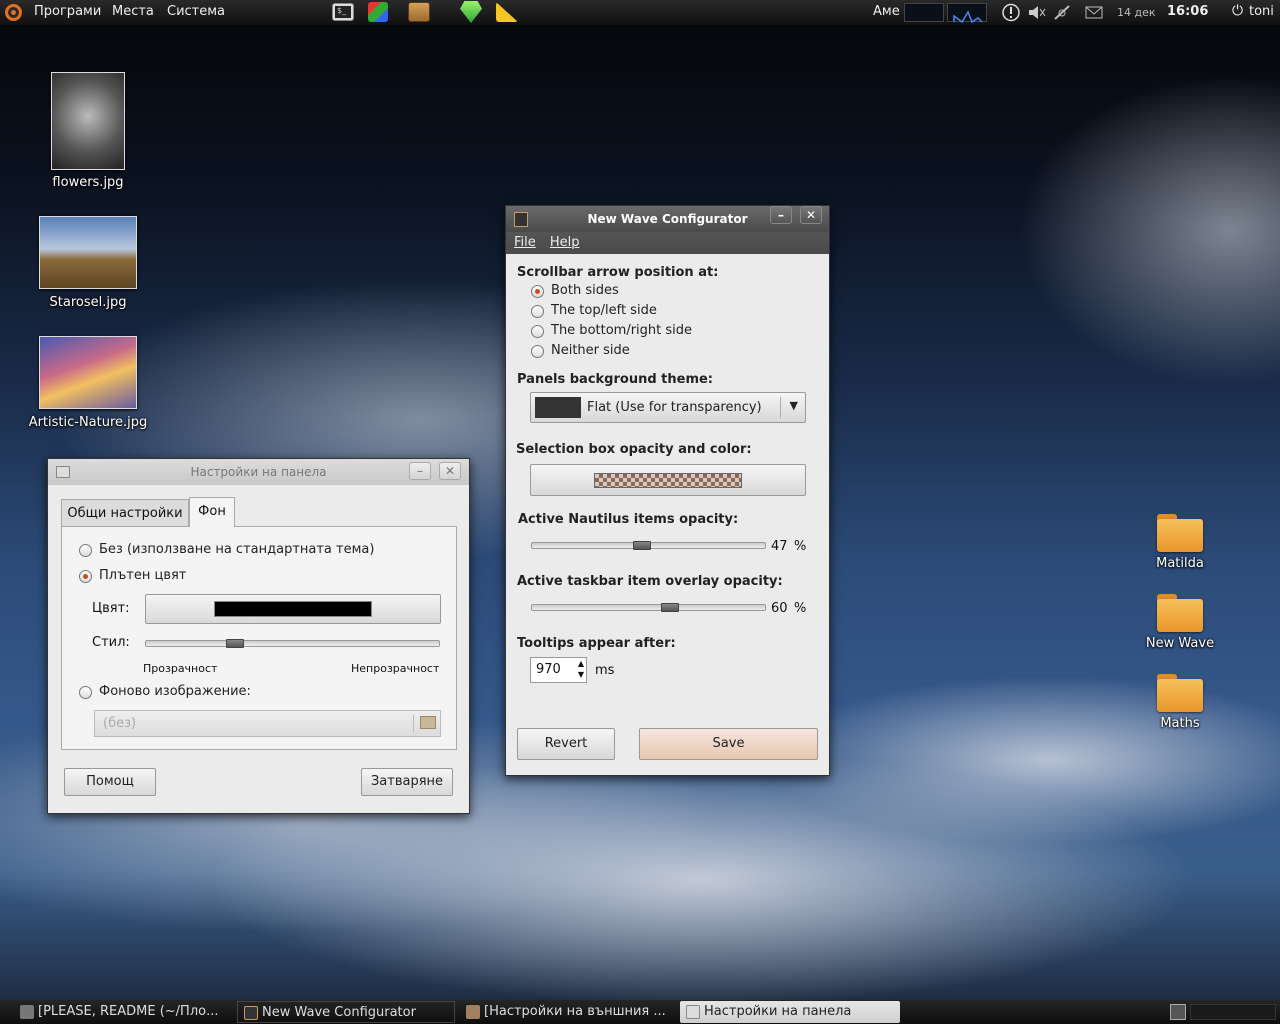 The image size is (1280, 1024). I want to click on radio-both-sides: Both sides, so click(575, 290).